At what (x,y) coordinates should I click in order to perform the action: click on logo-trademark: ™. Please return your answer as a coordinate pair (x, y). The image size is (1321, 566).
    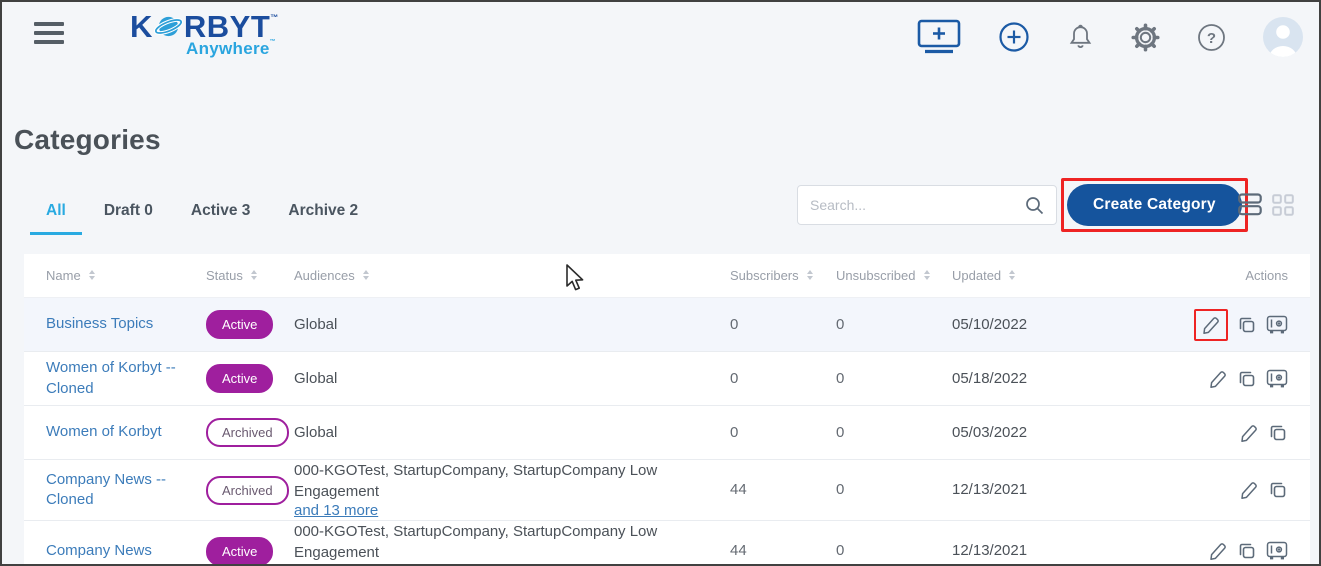
    Looking at the image, I should click on (274, 17).